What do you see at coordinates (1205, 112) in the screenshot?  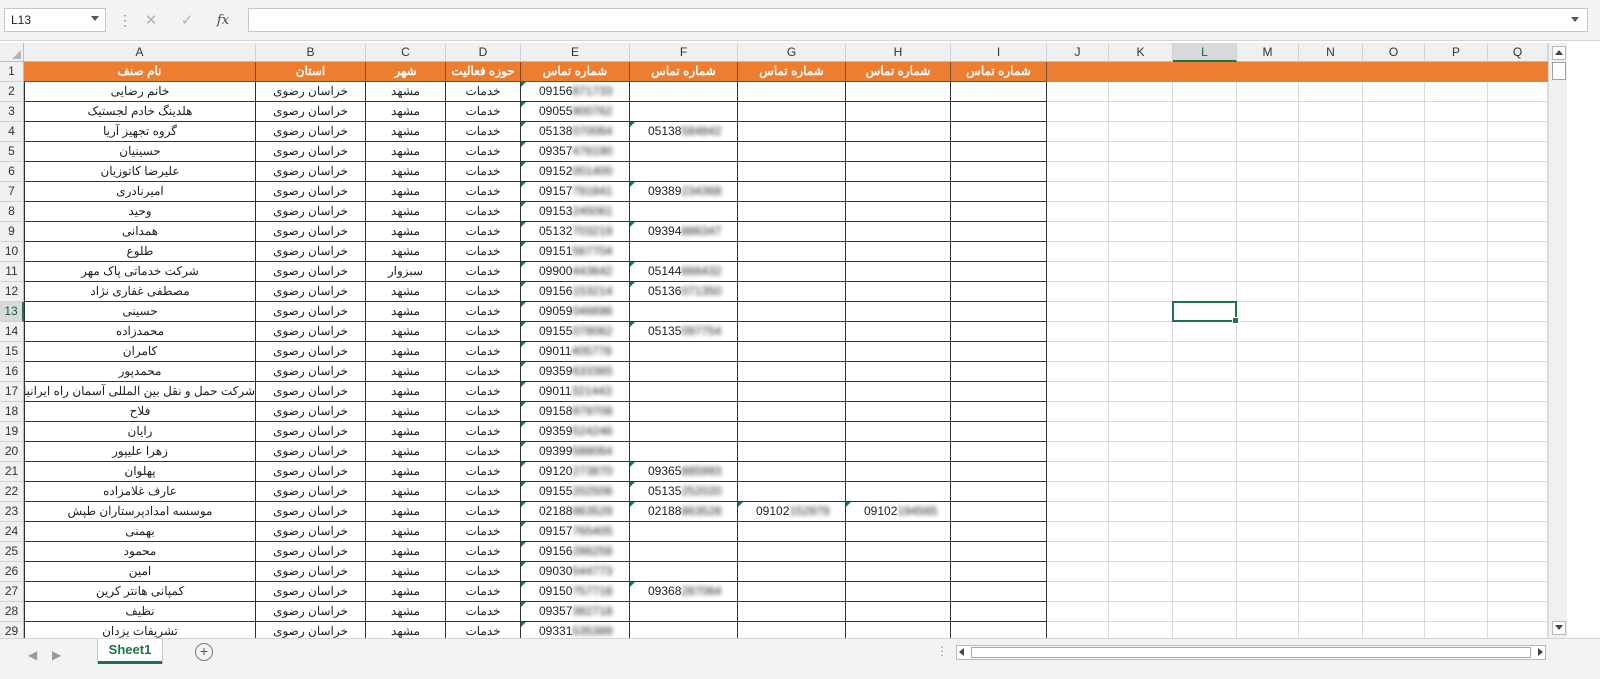 I see `cell-l3` at bounding box center [1205, 112].